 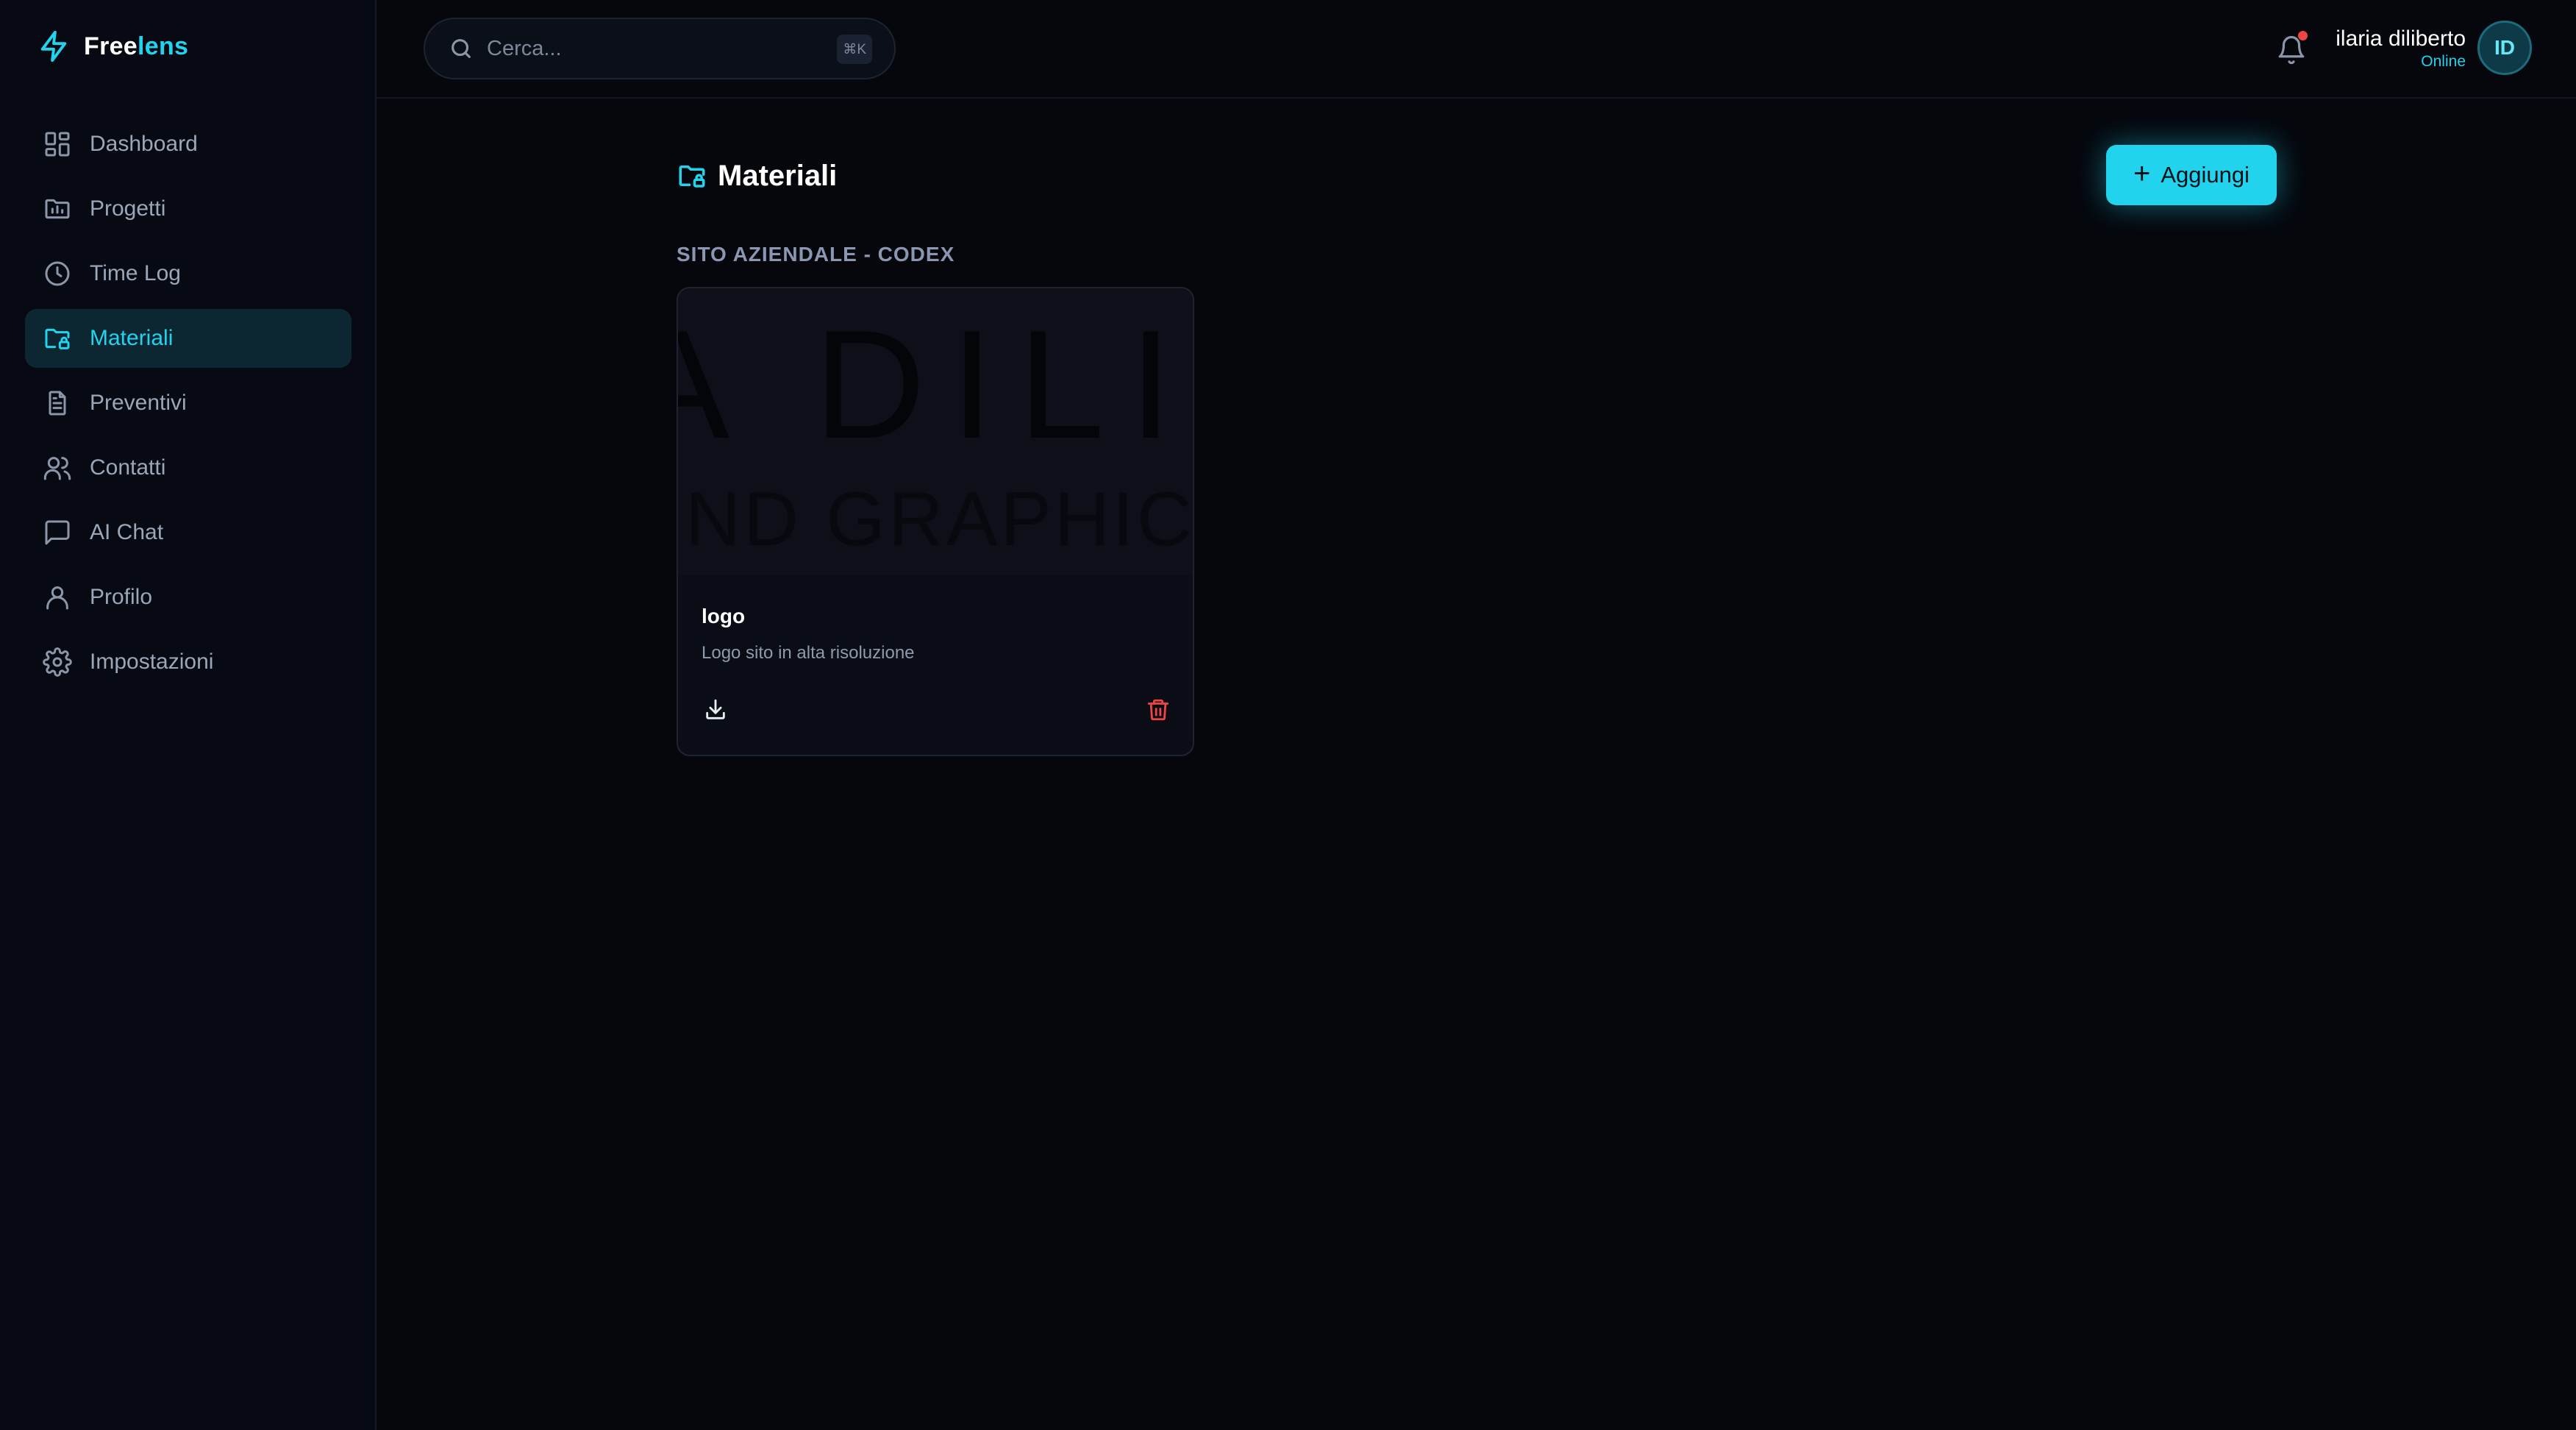 What do you see at coordinates (188, 208) in the screenshot?
I see `sidebar-item-progetti: Progetti` at bounding box center [188, 208].